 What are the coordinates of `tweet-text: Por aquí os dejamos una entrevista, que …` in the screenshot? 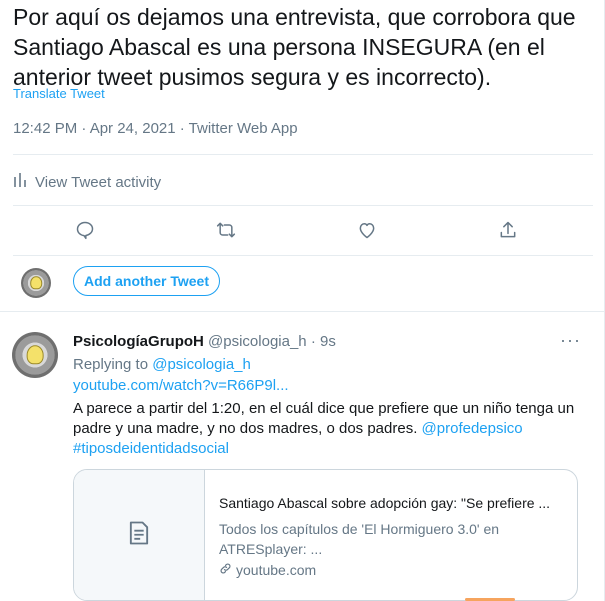 It's located at (294, 47).